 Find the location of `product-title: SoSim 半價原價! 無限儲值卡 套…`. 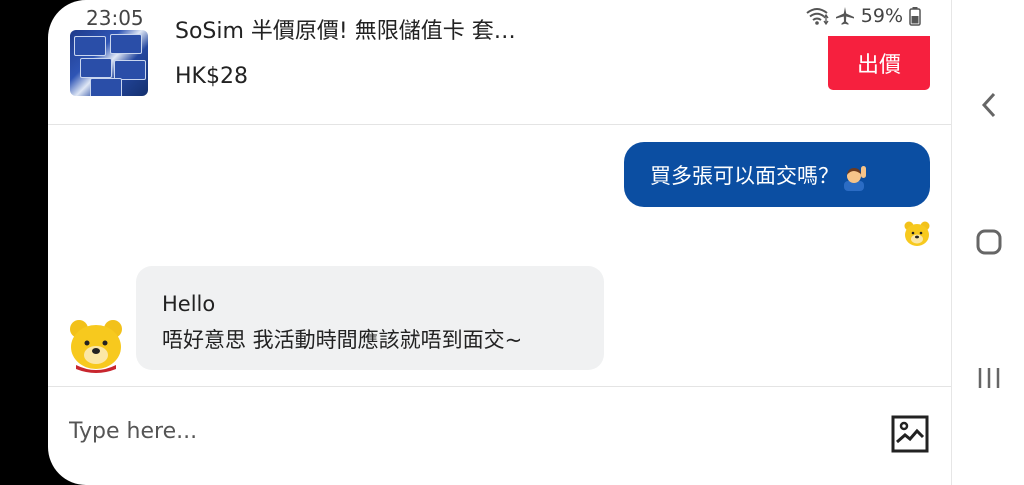

product-title: SoSim 半價原價! 無限儲值卡 套… is located at coordinates (345, 30).